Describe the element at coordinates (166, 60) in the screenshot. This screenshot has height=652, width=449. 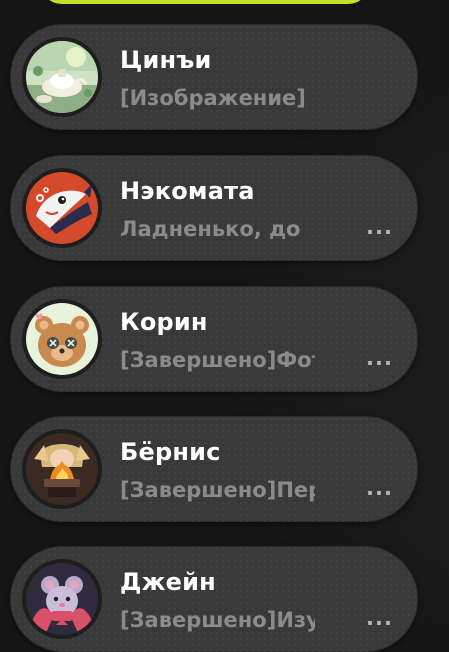
I see `chat-name: Цинъи` at that location.